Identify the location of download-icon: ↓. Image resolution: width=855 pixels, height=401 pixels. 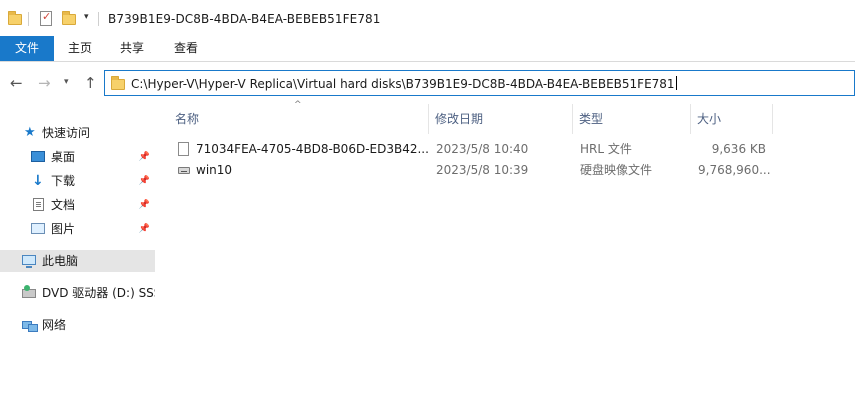
(38, 181).